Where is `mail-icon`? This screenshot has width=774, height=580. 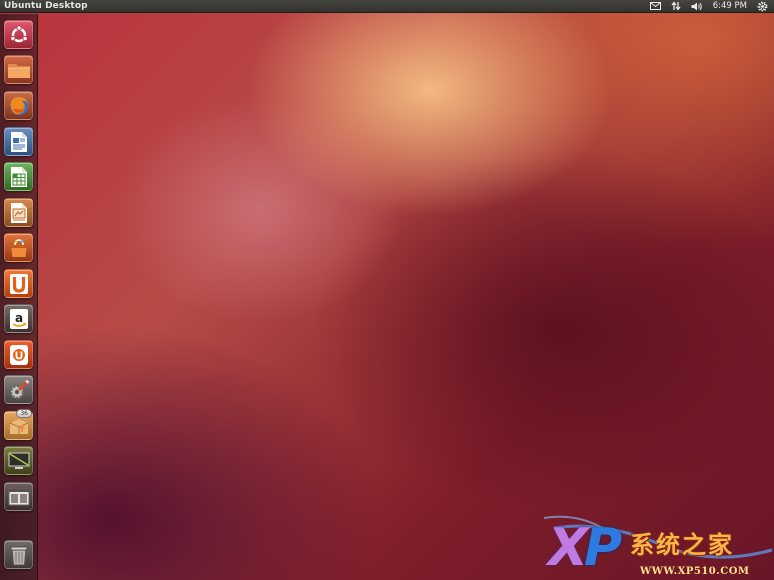
mail-icon is located at coordinates (655, 6).